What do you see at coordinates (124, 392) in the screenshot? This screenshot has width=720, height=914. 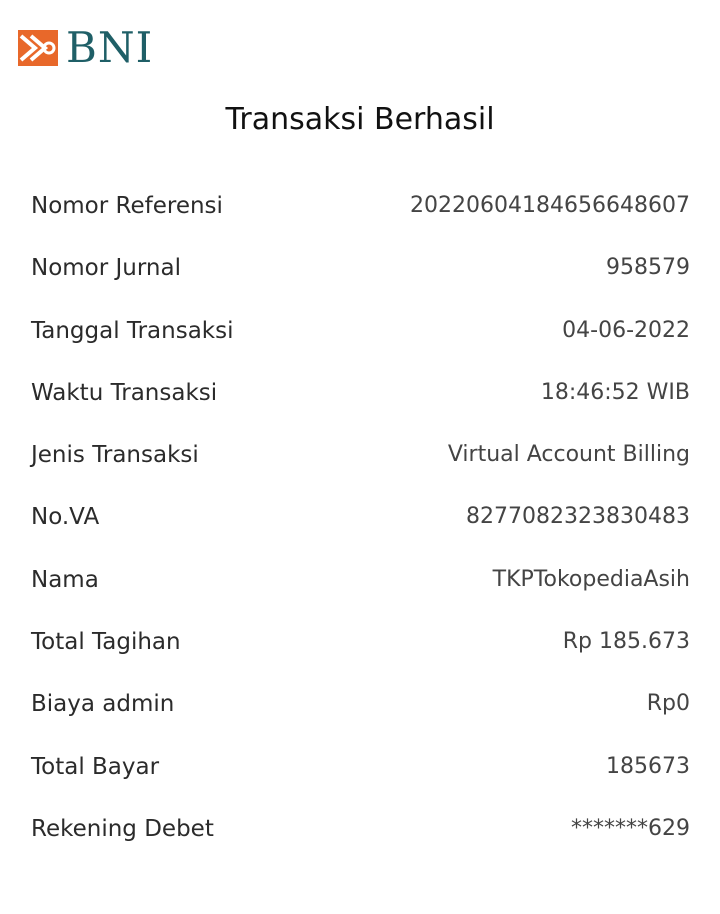 I see `detail-label: Waktu Transaksi` at bounding box center [124, 392].